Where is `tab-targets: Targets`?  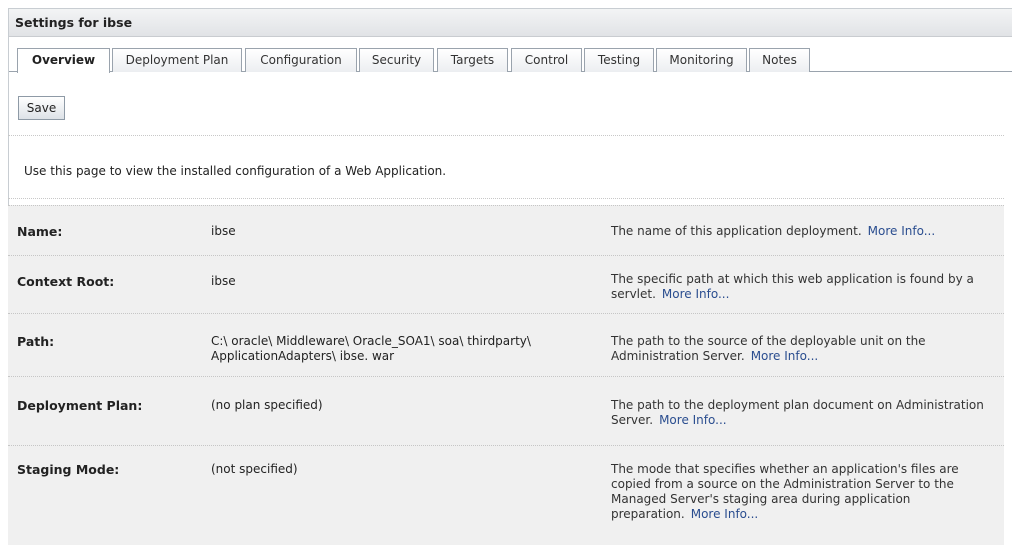 tab-targets: Targets is located at coordinates (472, 60).